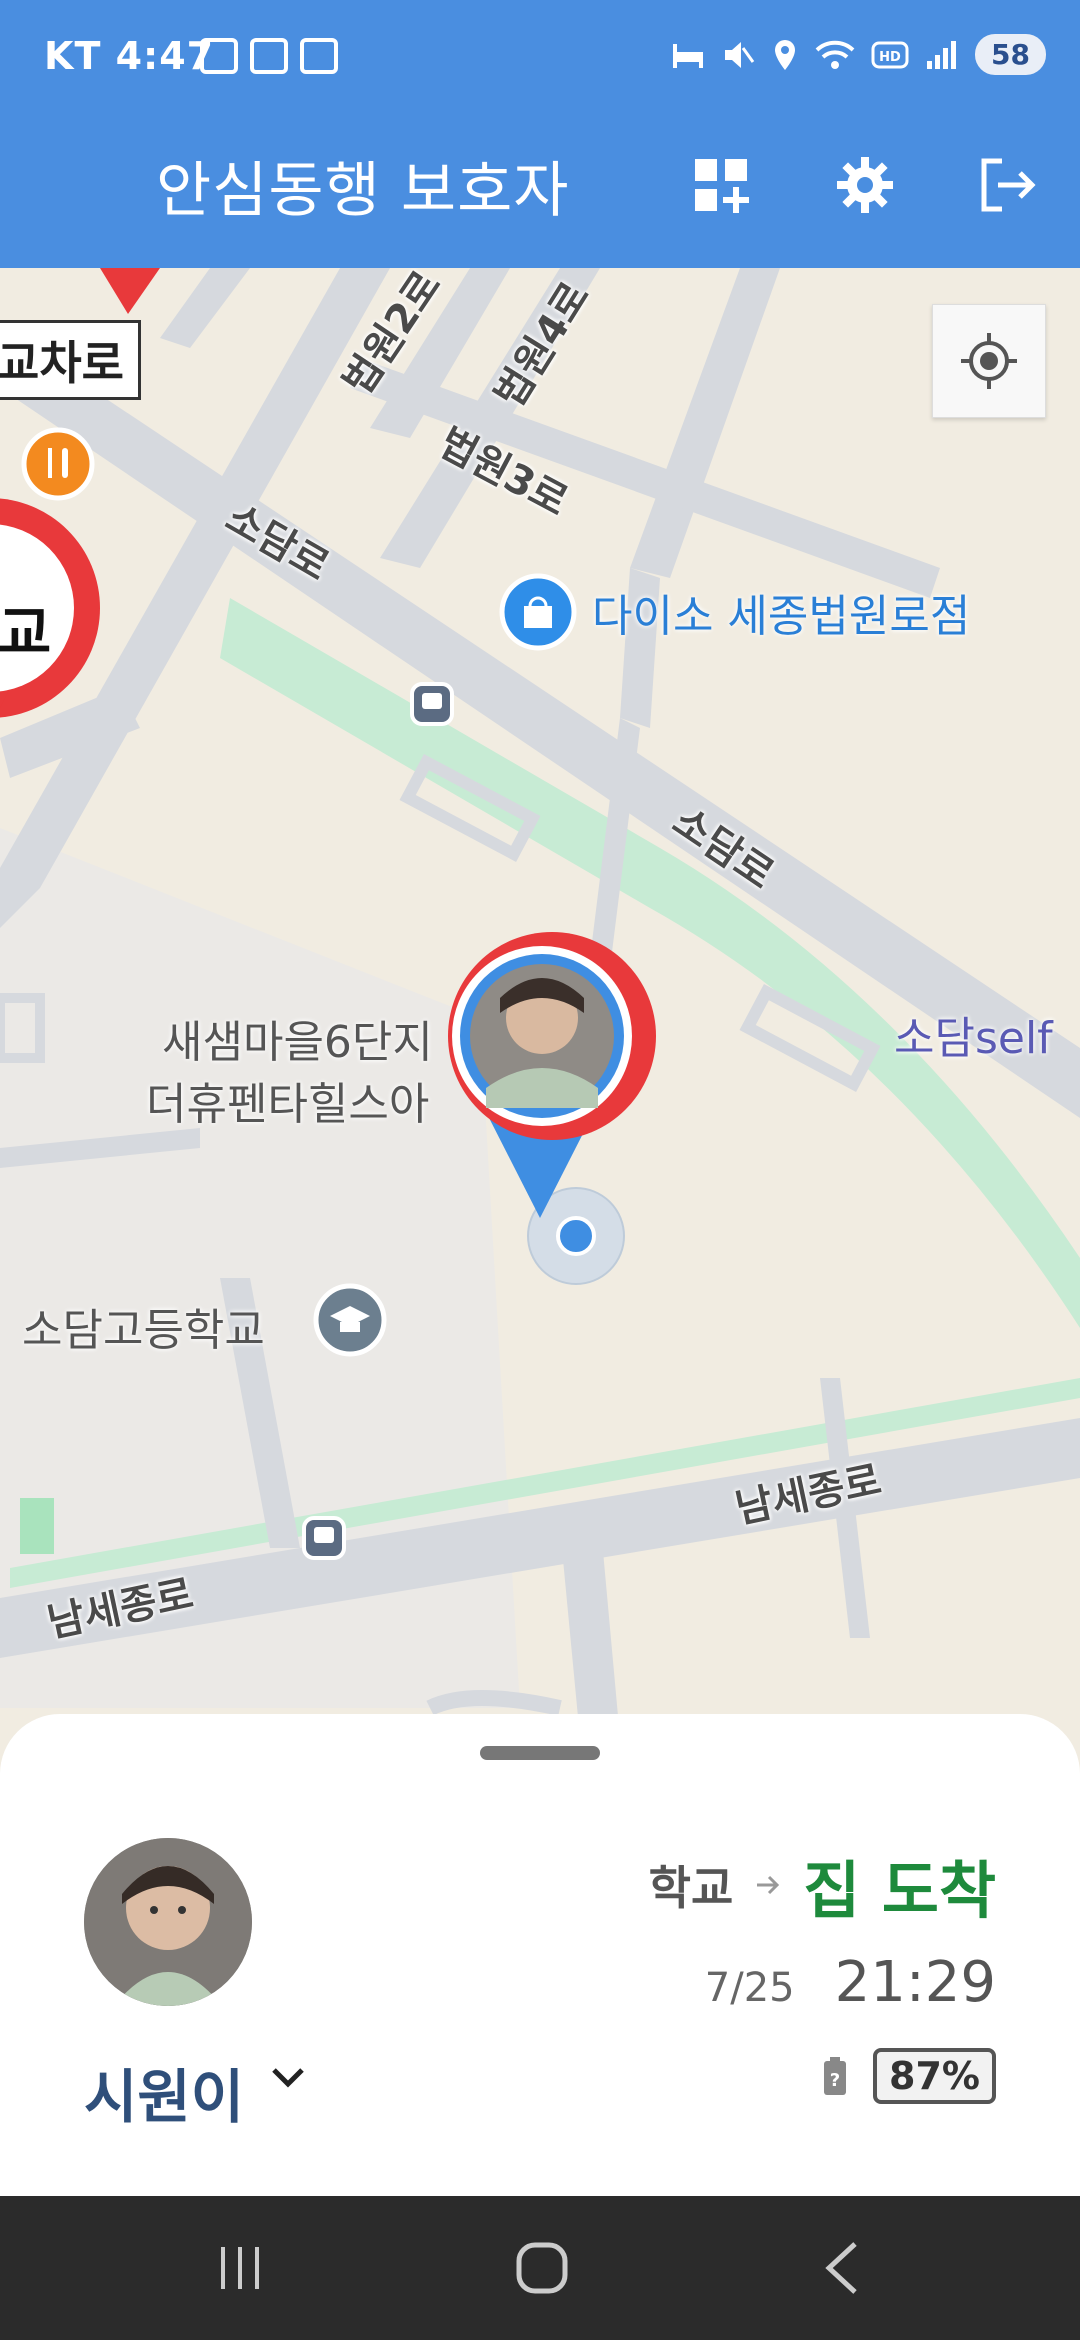  I want to click on system-navigation-bar, so click(540, 2268).